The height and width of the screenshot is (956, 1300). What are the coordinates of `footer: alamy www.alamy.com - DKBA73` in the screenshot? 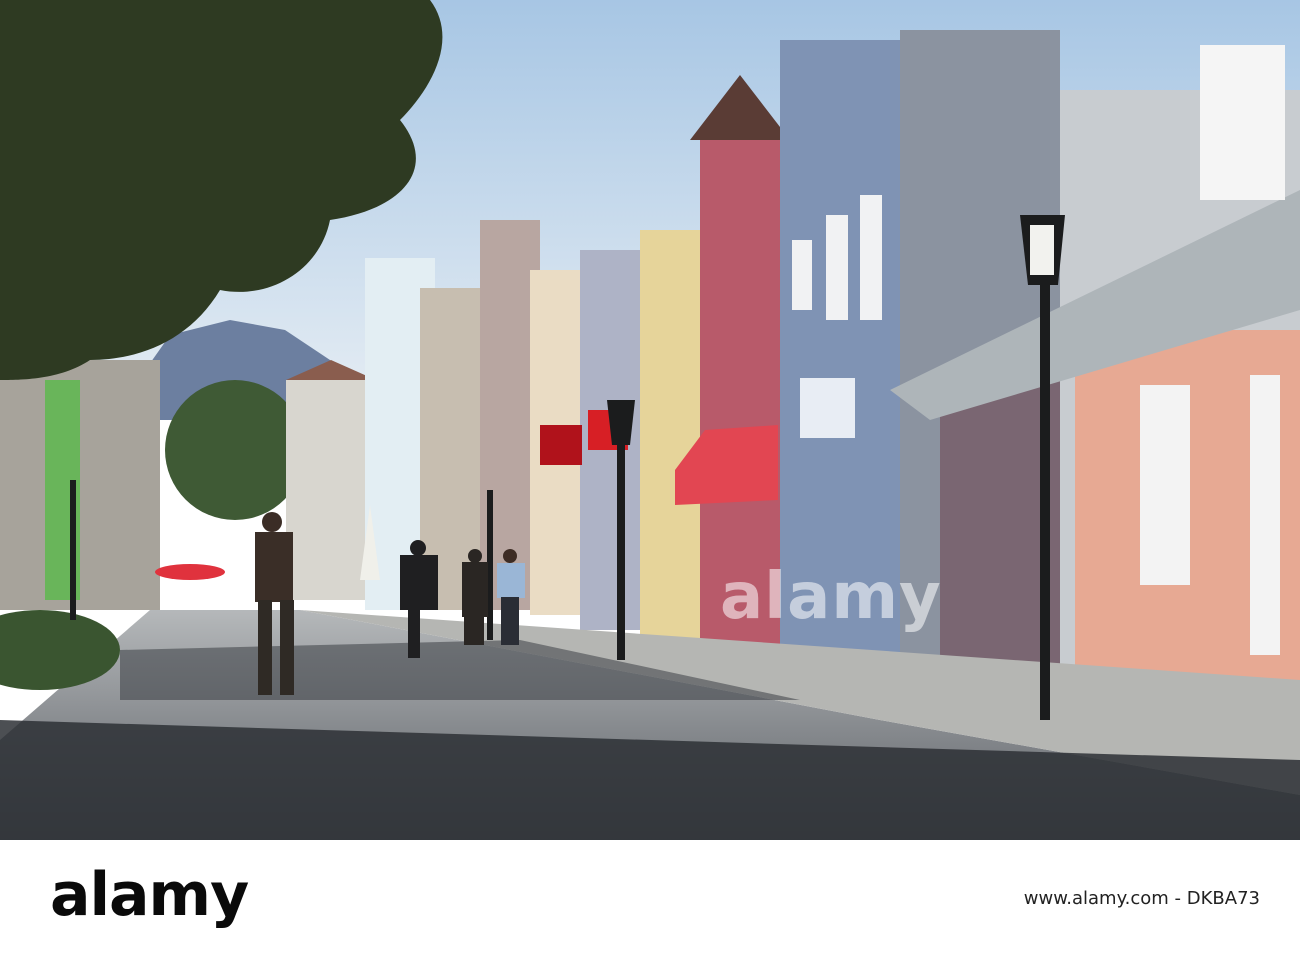 It's located at (650, 898).